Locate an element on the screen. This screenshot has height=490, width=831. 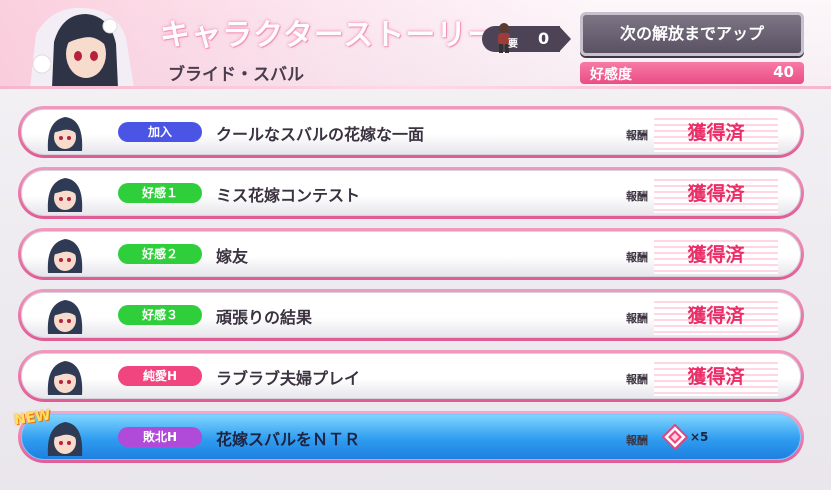
story-row: 好感３ 頑張りの結果 報酬 獲得済 is located at coordinates (411, 315).